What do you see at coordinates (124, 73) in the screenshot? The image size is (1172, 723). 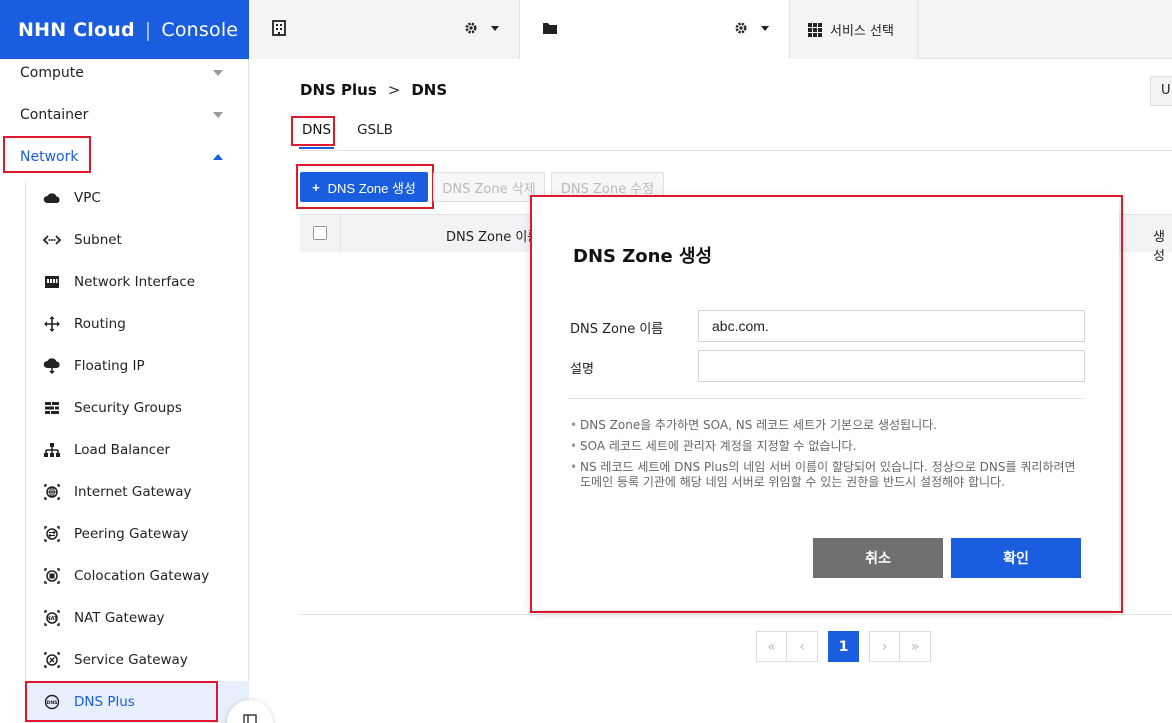 I see `sidebar-category-compute: Compute` at bounding box center [124, 73].